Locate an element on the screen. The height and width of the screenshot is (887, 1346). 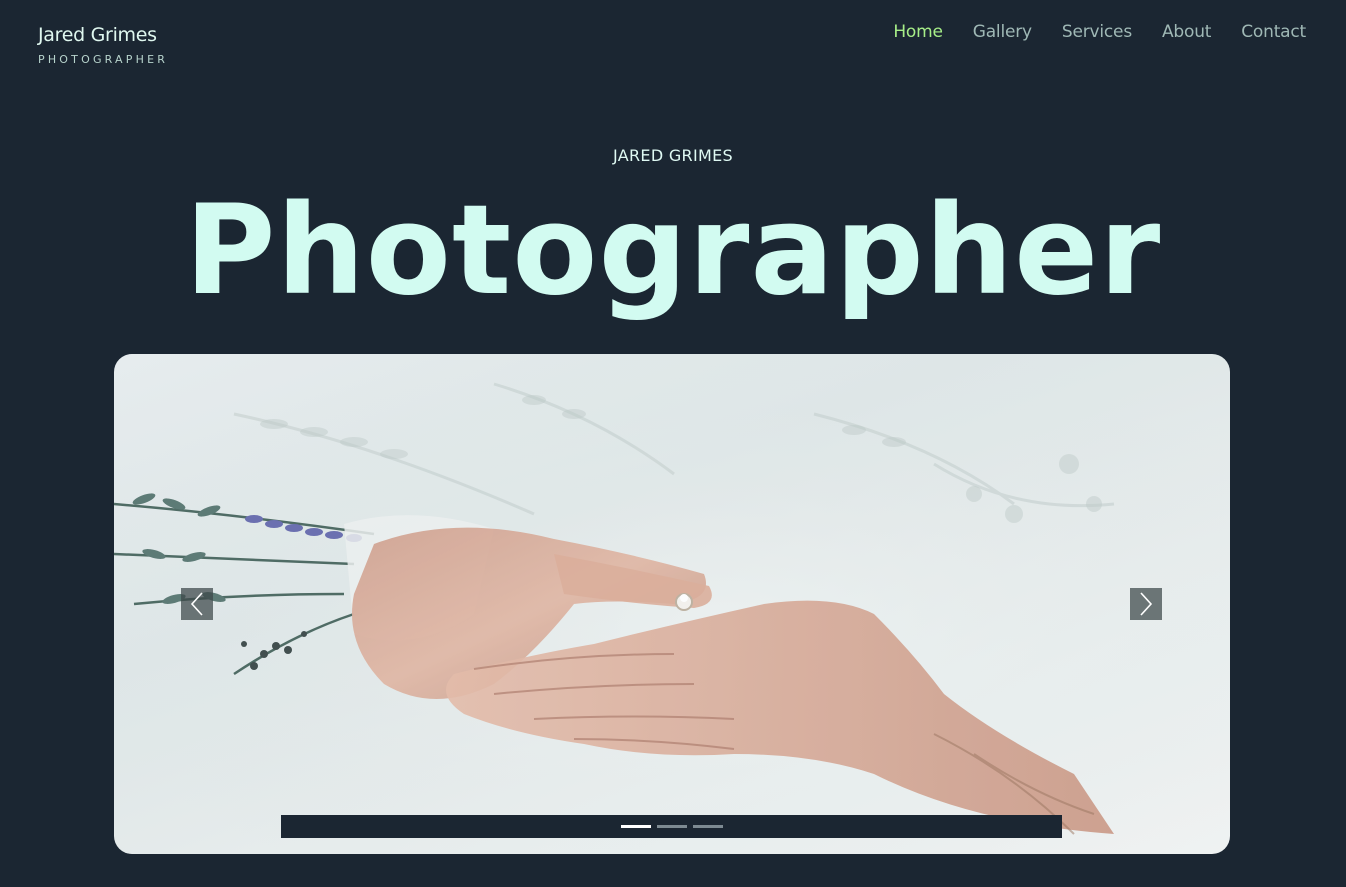
chevron-left-icon is located at coordinates (196, 604).